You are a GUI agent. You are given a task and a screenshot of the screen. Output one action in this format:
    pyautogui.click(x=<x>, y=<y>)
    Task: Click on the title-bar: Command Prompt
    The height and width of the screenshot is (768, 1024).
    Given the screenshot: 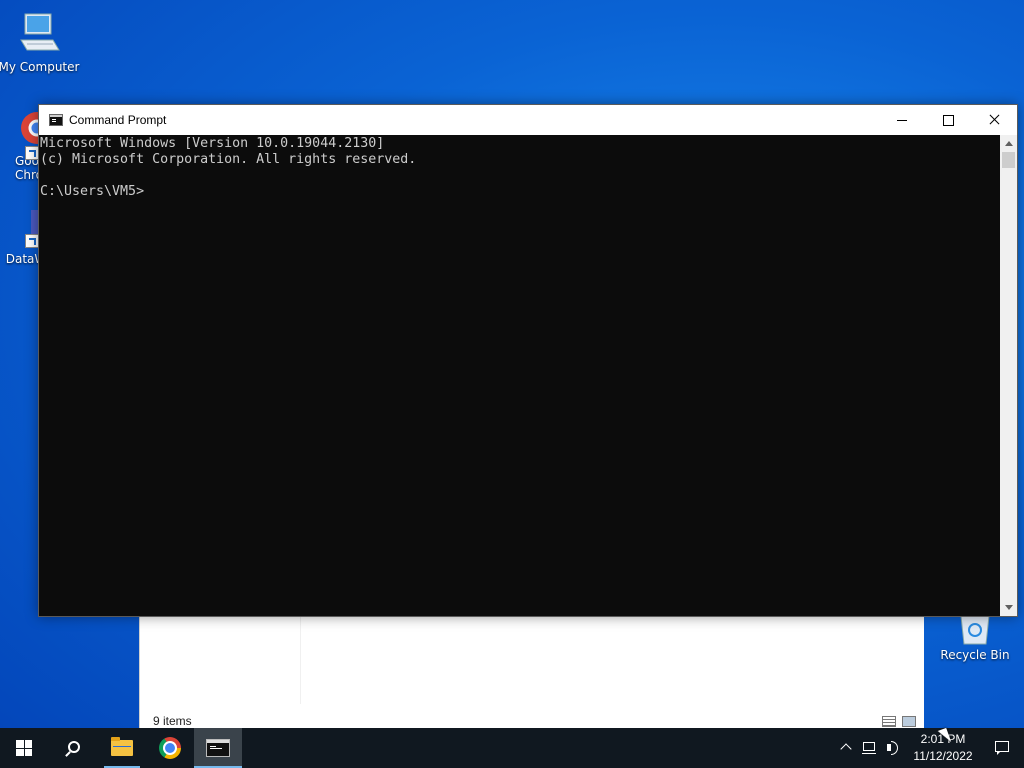 What is the action you would take?
    pyautogui.click(x=528, y=120)
    